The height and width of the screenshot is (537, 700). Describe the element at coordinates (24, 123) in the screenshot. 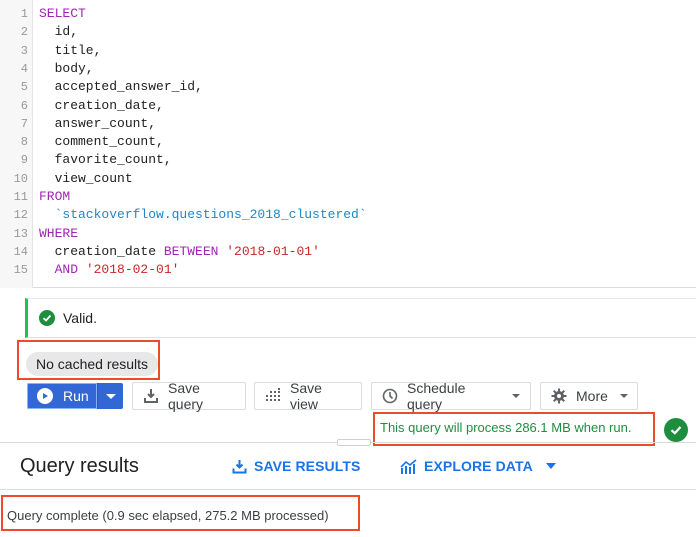

I see `line-number: 7` at that location.